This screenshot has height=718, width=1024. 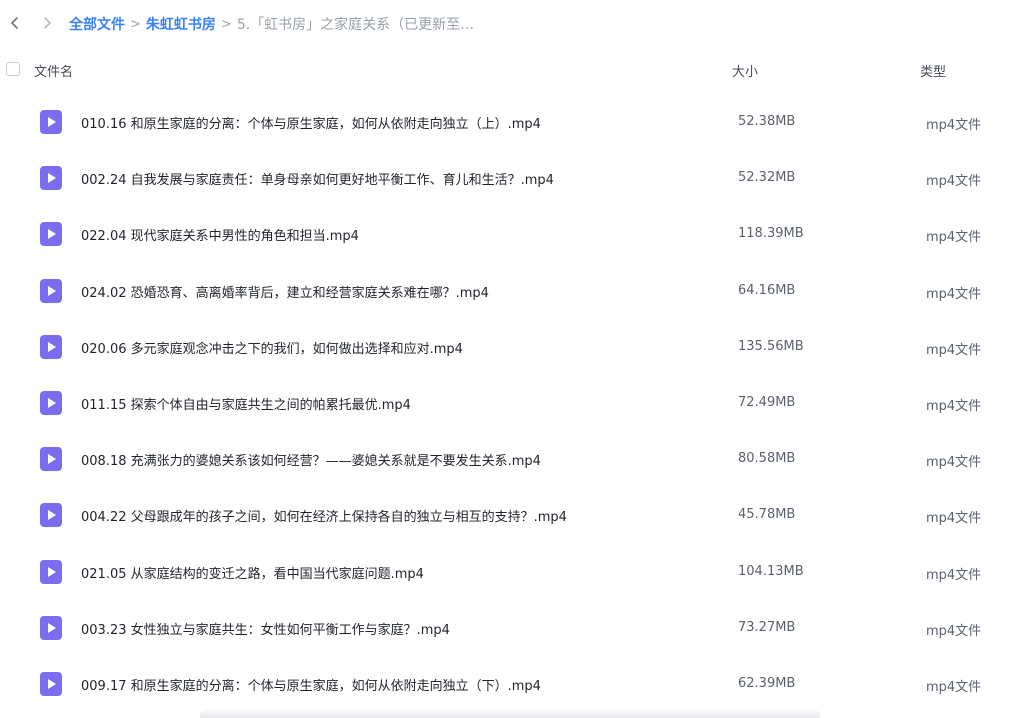 What do you see at coordinates (272, 349) in the screenshot?
I see `file-name: 020.06 多元家庭观念冲击之下的我们，如何做出选择和应对.mp4` at bounding box center [272, 349].